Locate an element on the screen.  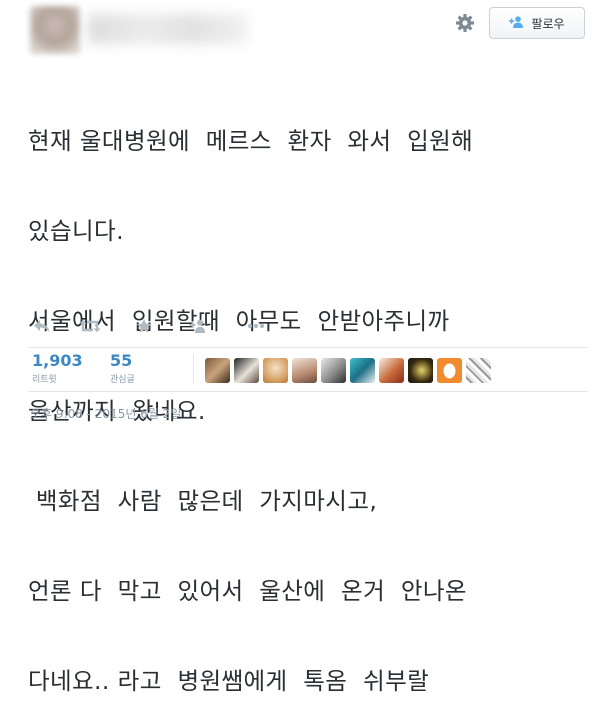
retweet-count: 1,903 is located at coordinates (57, 360).